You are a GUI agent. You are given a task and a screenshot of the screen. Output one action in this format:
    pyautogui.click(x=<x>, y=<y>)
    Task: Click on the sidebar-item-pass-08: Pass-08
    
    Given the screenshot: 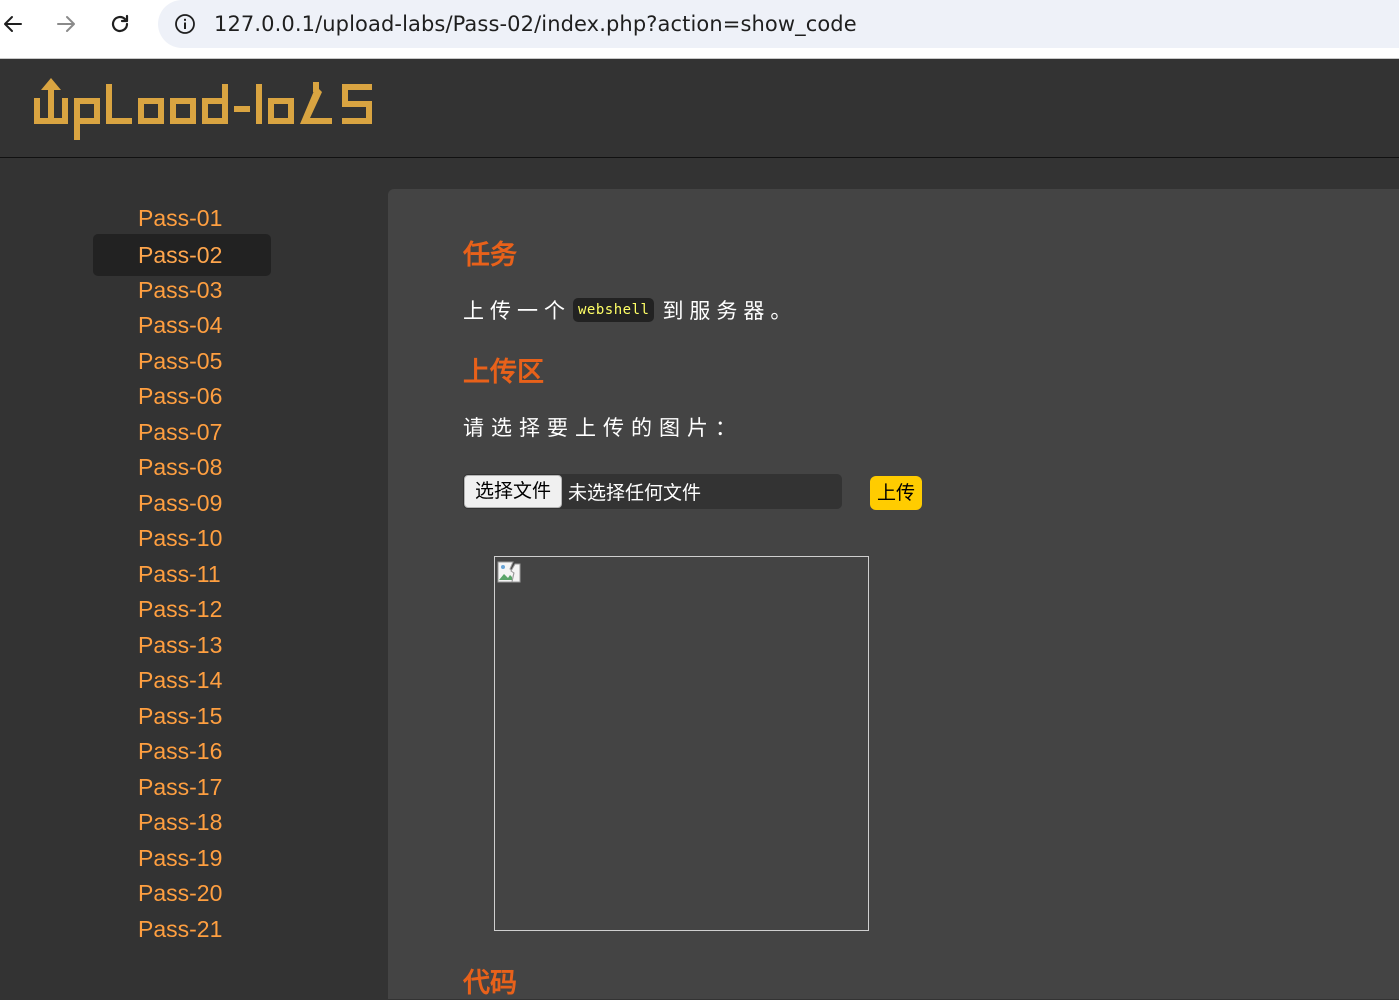 What is the action you would take?
    pyautogui.click(x=182, y=468)
    